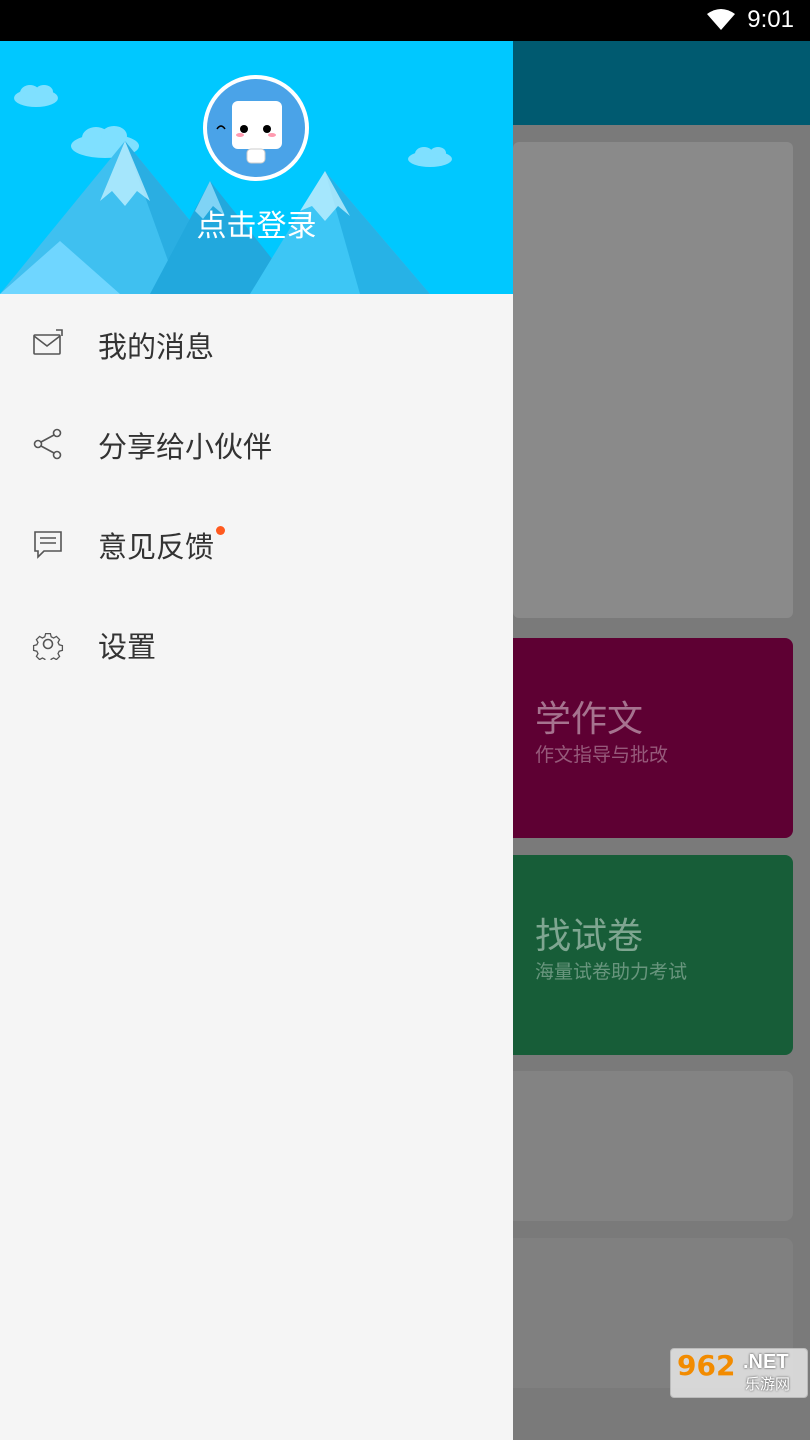 The width and height of the screenshot is (810, 1440). Describe the element at coordinates (768, 1384) in the screenshot. I see `watermark-name: 乐游网` at that location.